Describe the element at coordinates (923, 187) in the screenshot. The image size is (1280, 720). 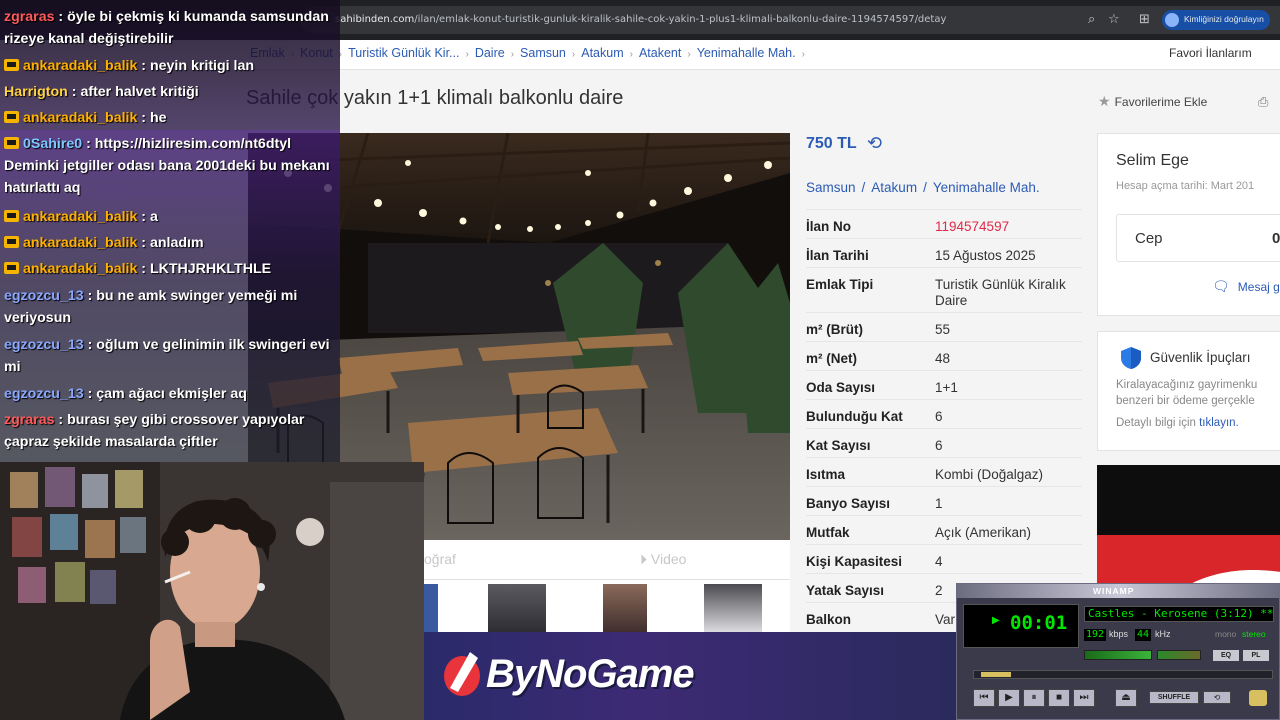
I see `listing-location: Samsun / Atakum / Yenimahalle Mah.` at that location.